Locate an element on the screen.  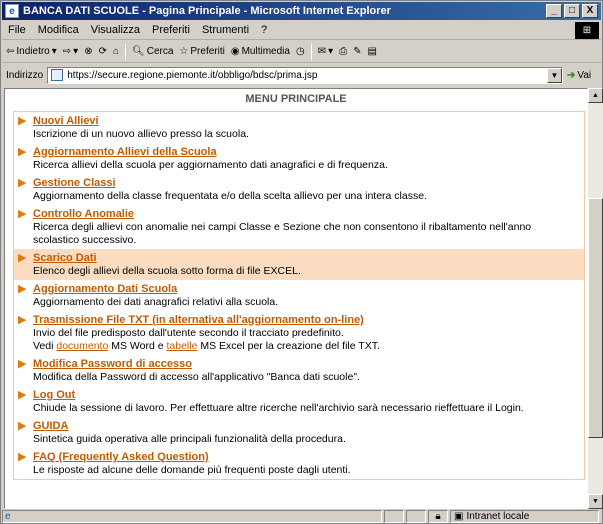
print-button: ⎙ is located at coordinates (343, 51).